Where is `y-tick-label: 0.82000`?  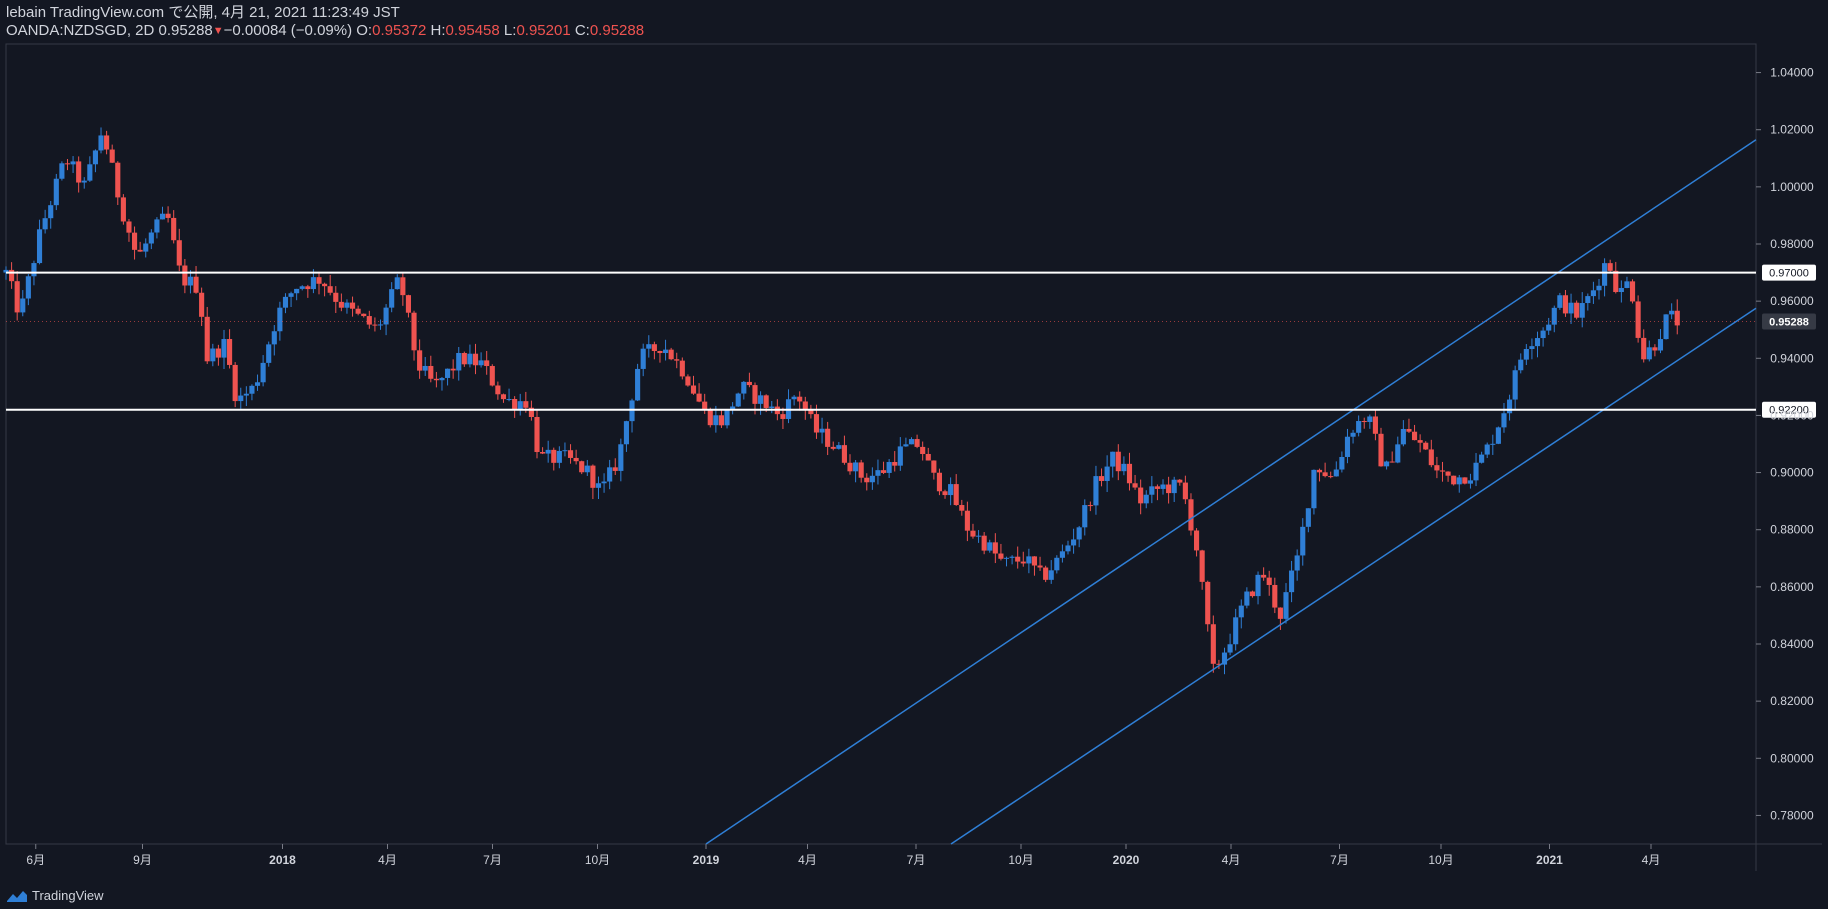
y-tick-label: 0.82000 is located at coordinates (1792, 701).